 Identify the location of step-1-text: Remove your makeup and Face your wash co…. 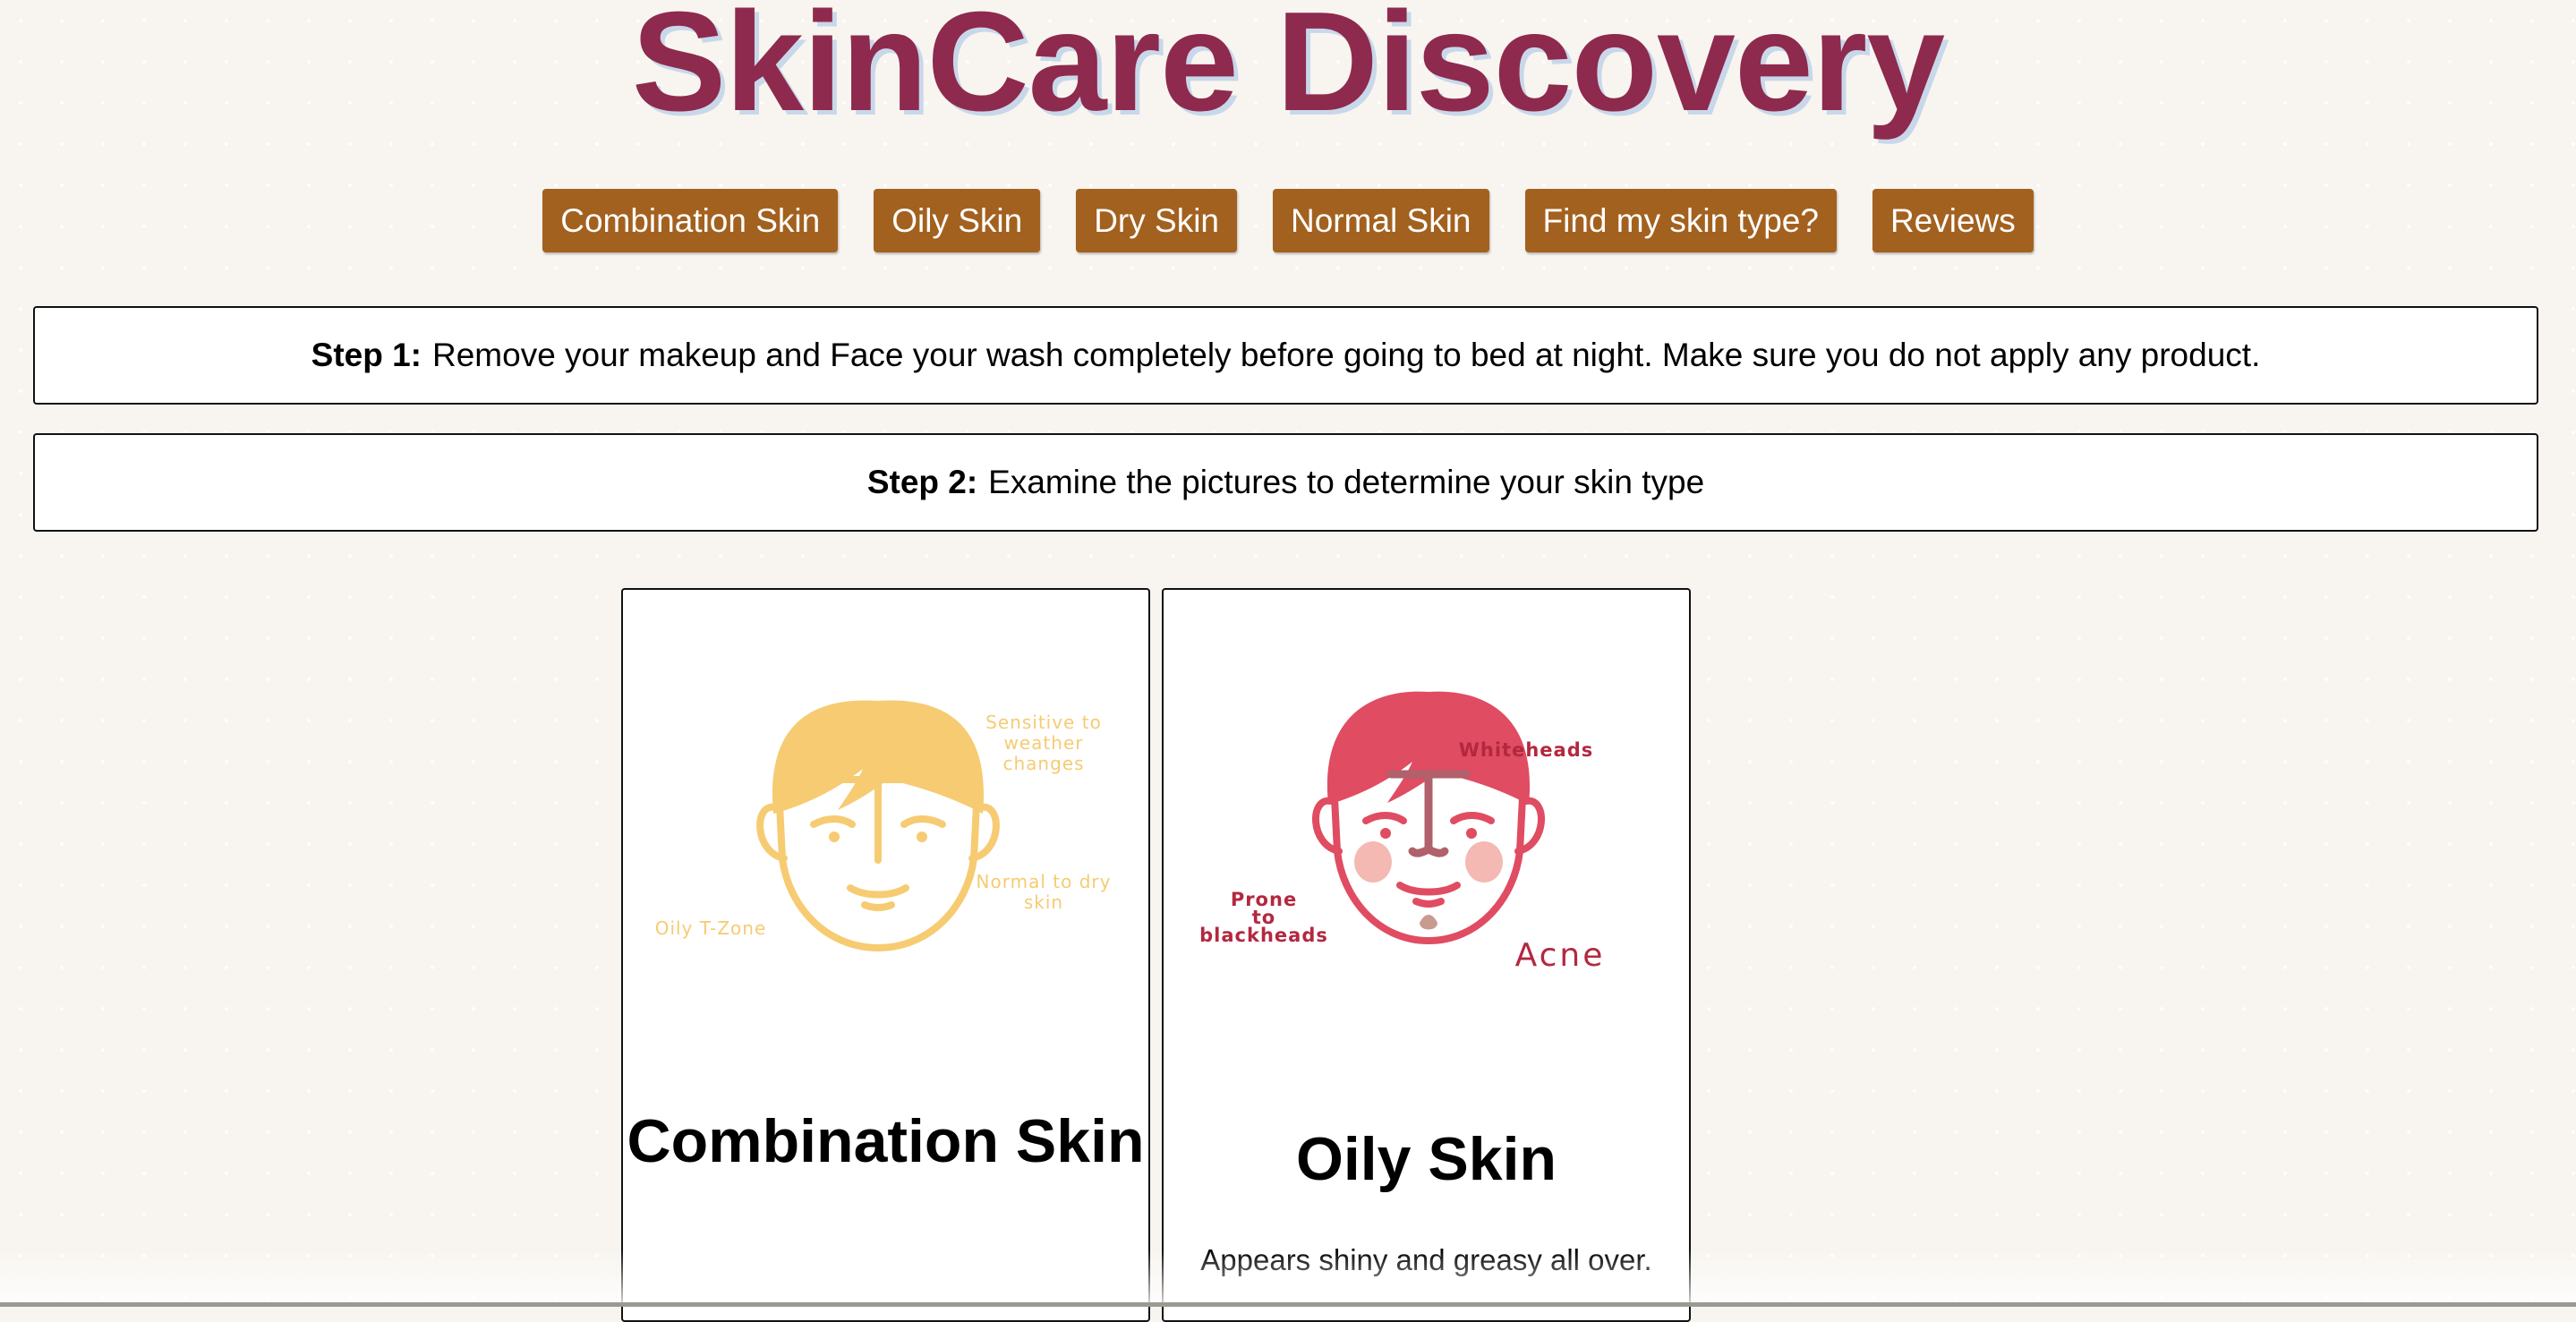
(1346, 355).